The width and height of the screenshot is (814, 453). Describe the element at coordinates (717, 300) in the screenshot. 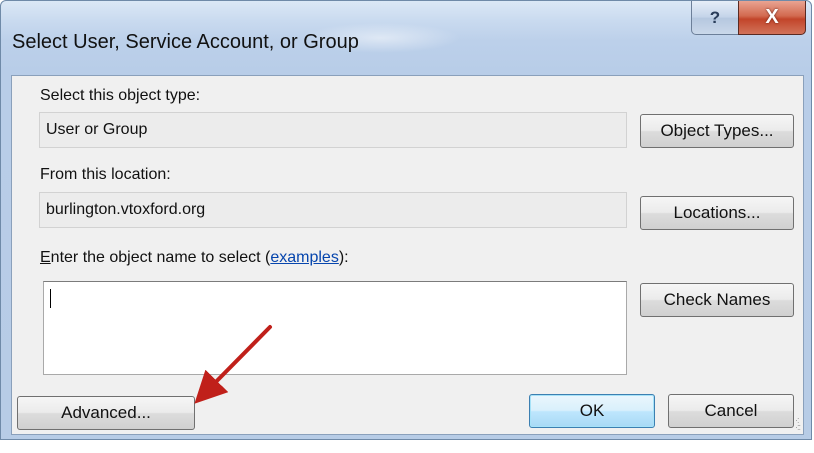

I see `check-names-button: Check Names` at that location.